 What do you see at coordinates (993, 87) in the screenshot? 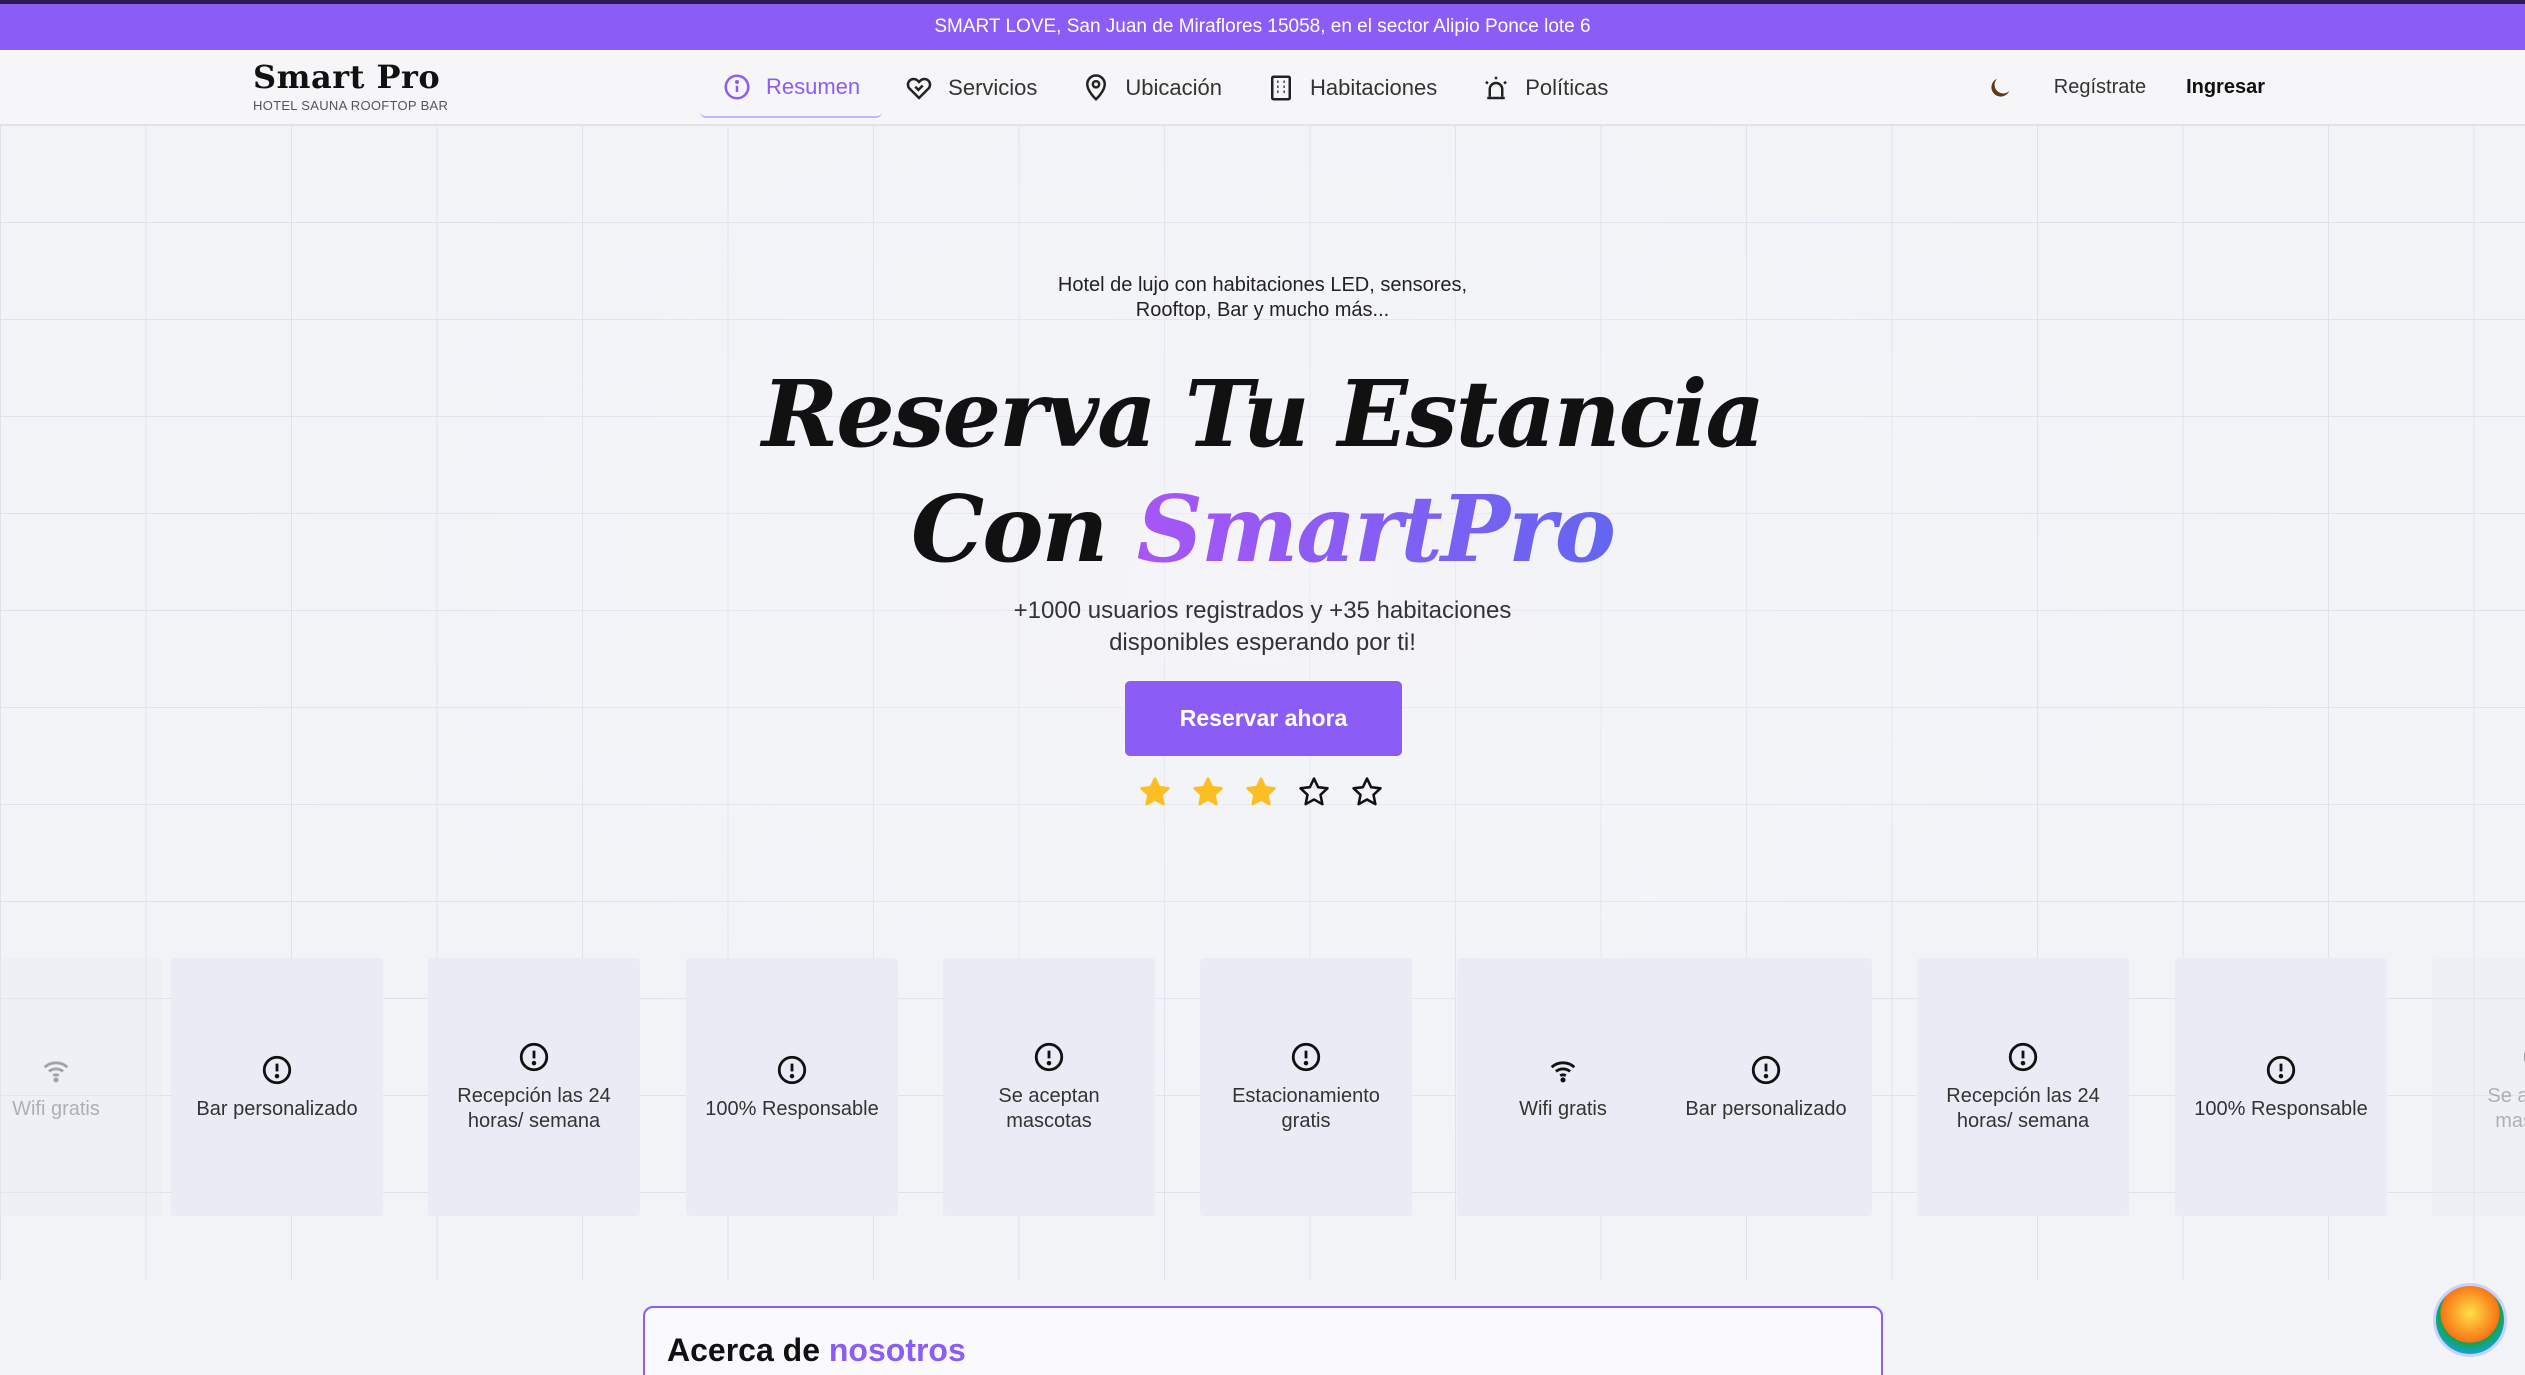
I see `nav-label: Servicios` at bounding box center [993, 87].